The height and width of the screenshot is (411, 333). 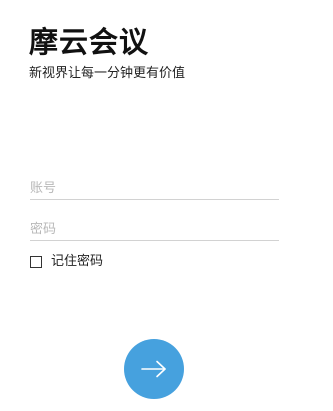 I want to click on app-title: 摩云会议, so click(x=89, y=42).